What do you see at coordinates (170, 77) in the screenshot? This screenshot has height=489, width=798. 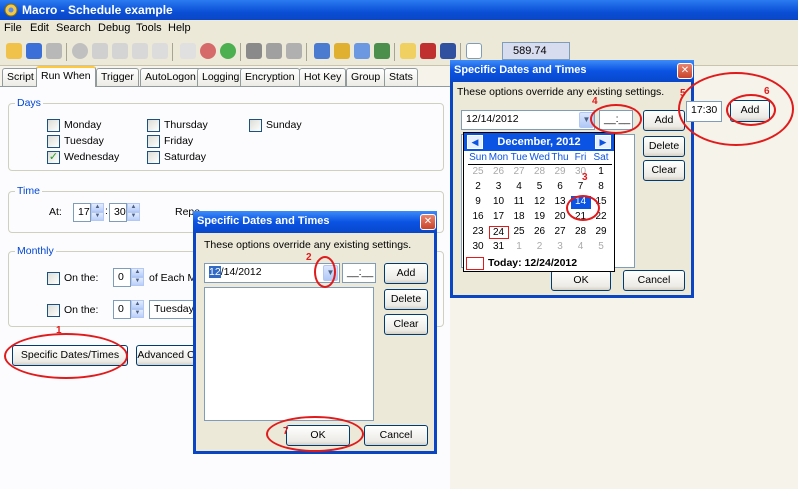 I see `tab-autologon: AutoLogon` at bounding box center [170, 77].